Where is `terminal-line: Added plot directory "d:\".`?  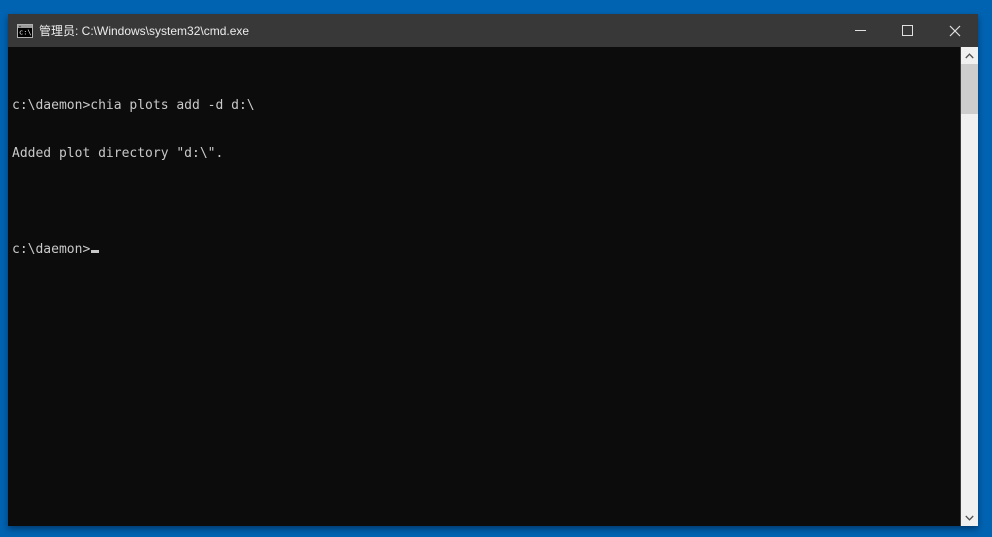
terminal-line: Added plot directory "d:\". is located at coordinates (118, 153).